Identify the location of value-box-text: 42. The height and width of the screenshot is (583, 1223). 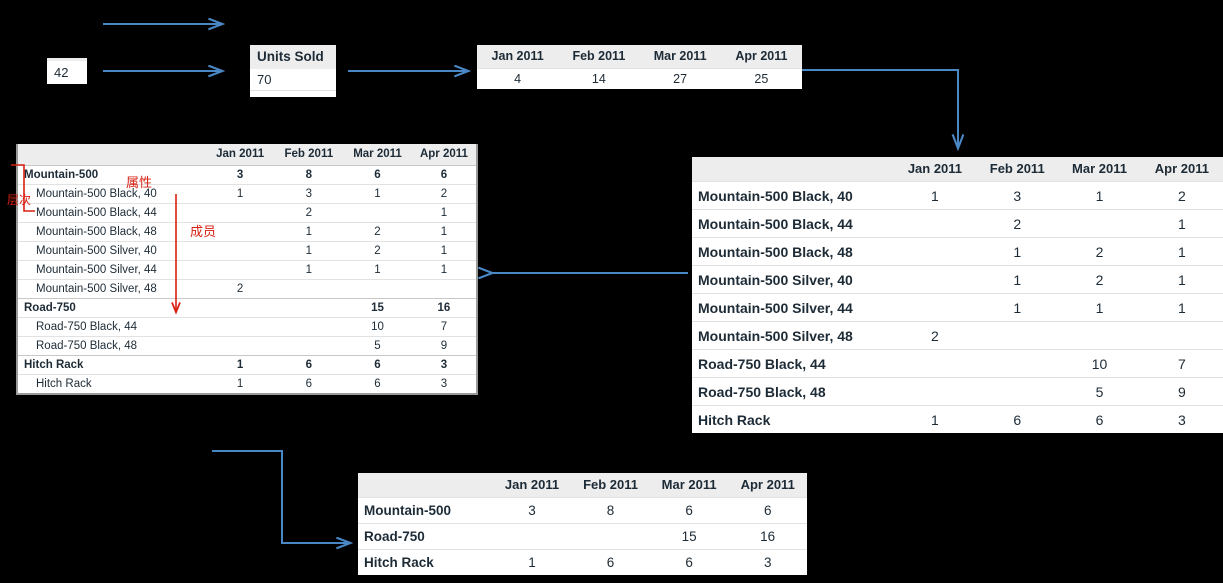
(61, 72).